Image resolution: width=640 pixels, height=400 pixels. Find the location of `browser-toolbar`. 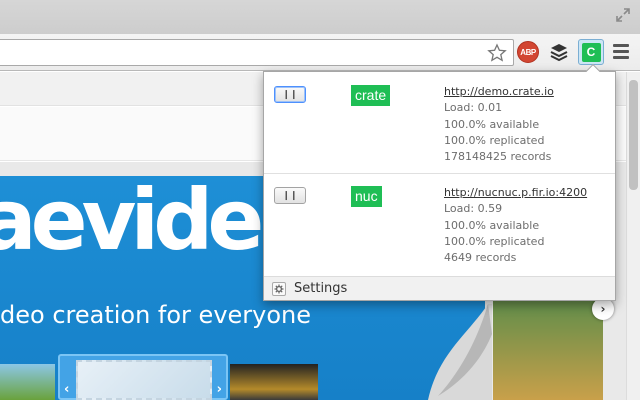

browser-toolbar is located at coordinates (320, 52).